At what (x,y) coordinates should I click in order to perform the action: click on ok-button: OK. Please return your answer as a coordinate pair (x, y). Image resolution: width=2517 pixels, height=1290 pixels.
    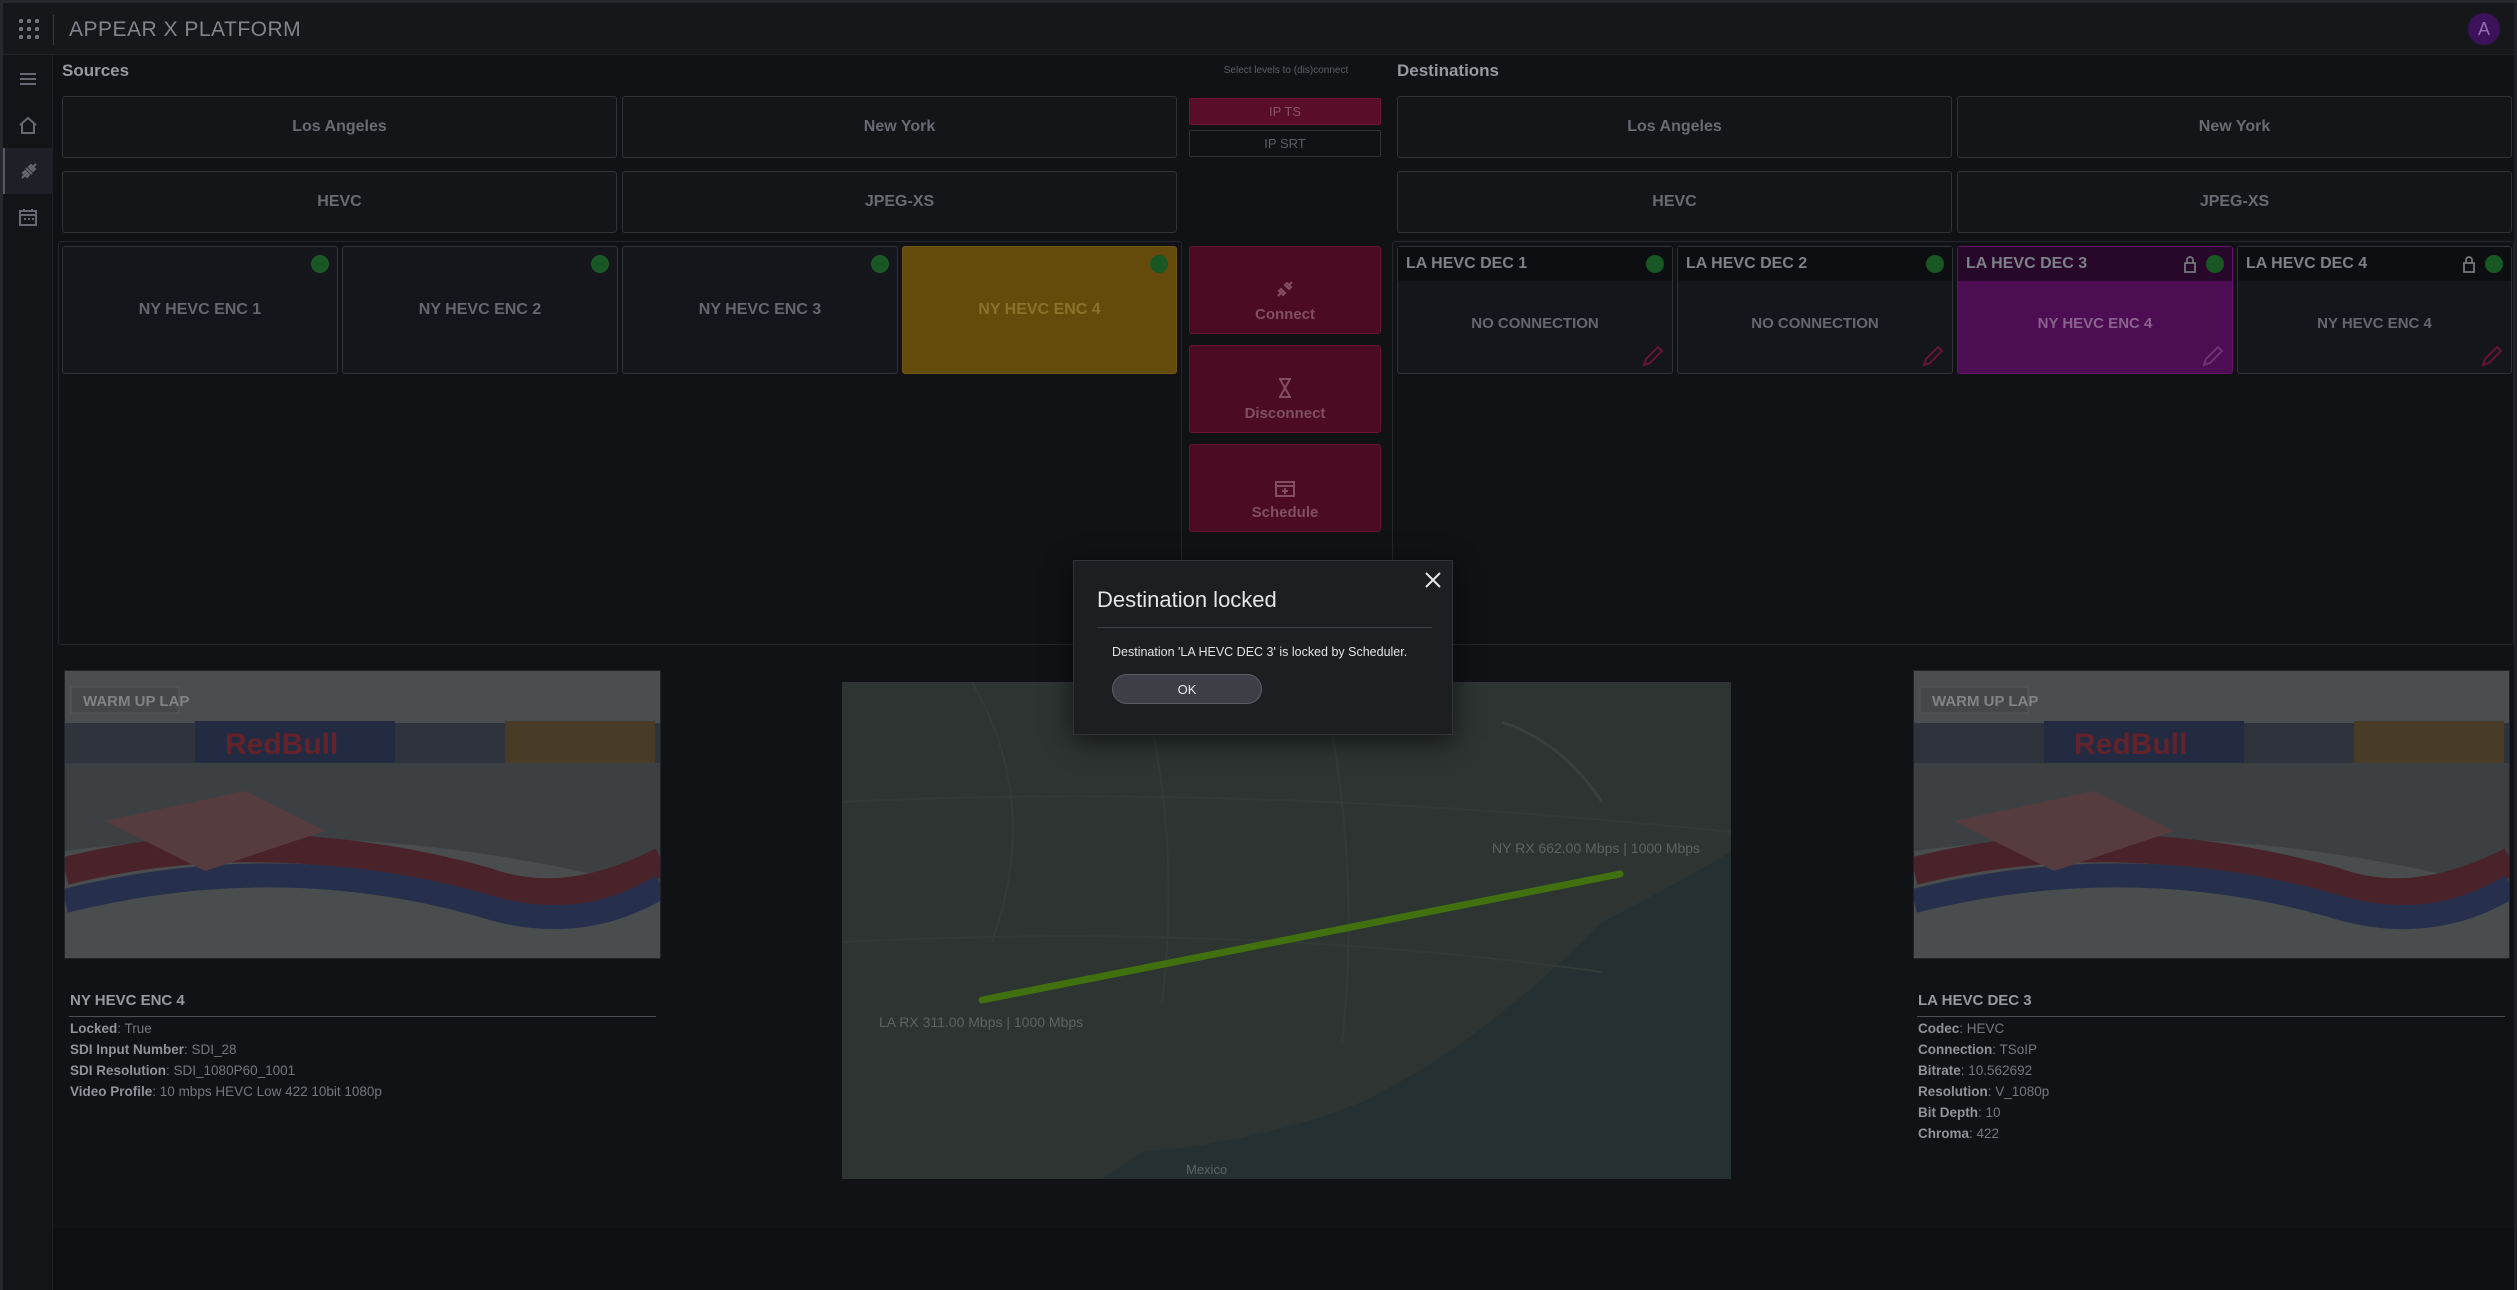
    Looking at the image, I should click on (1187, 689).